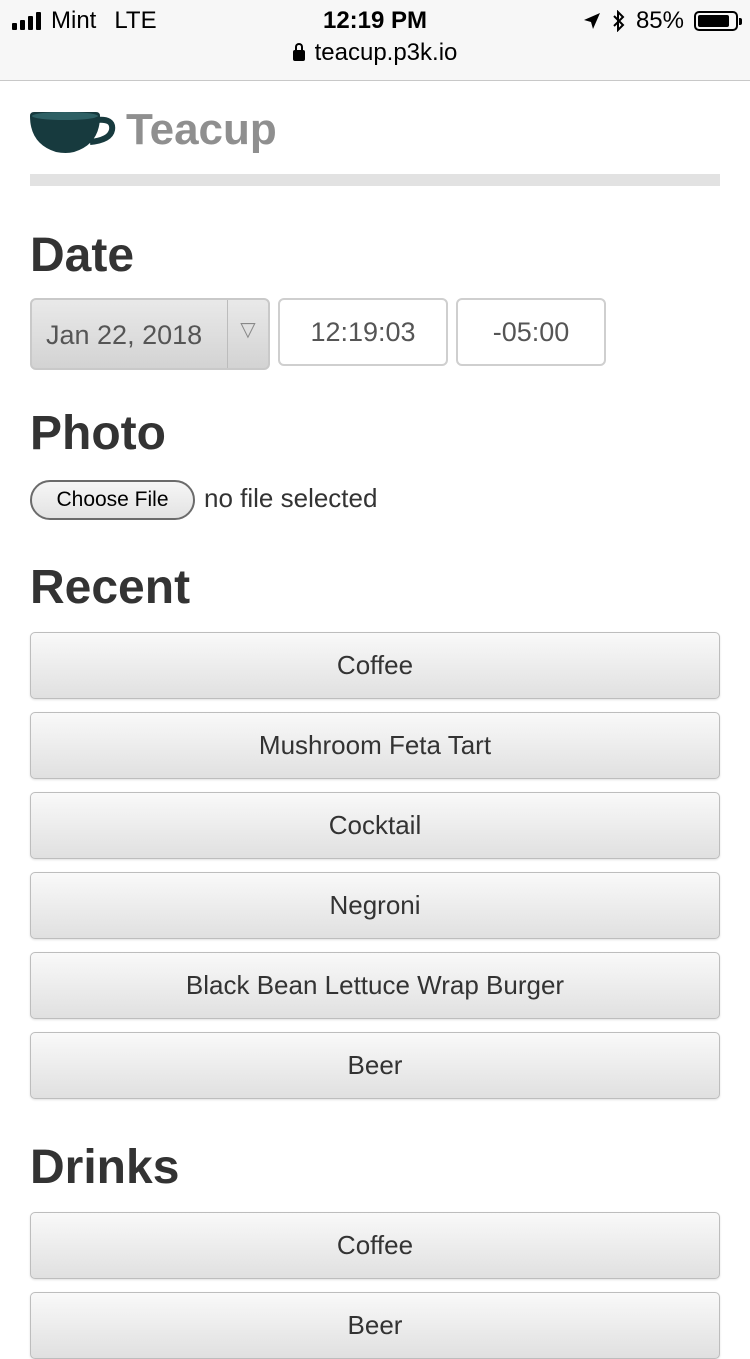 The height and width of the screenshot is (1359, 750). I want to click on recent-item-negroni: Negroni, so click(375, 905).